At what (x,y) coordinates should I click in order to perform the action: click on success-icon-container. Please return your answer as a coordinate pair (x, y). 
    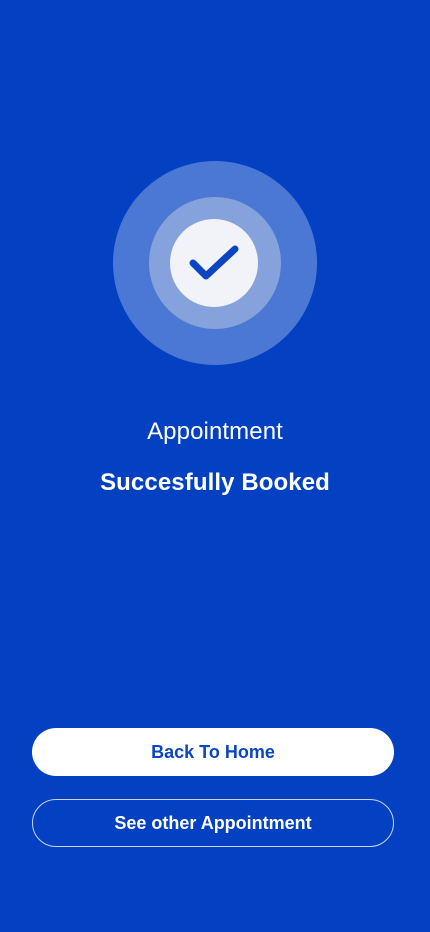
    Looking at the image, I should click on (215, 263).